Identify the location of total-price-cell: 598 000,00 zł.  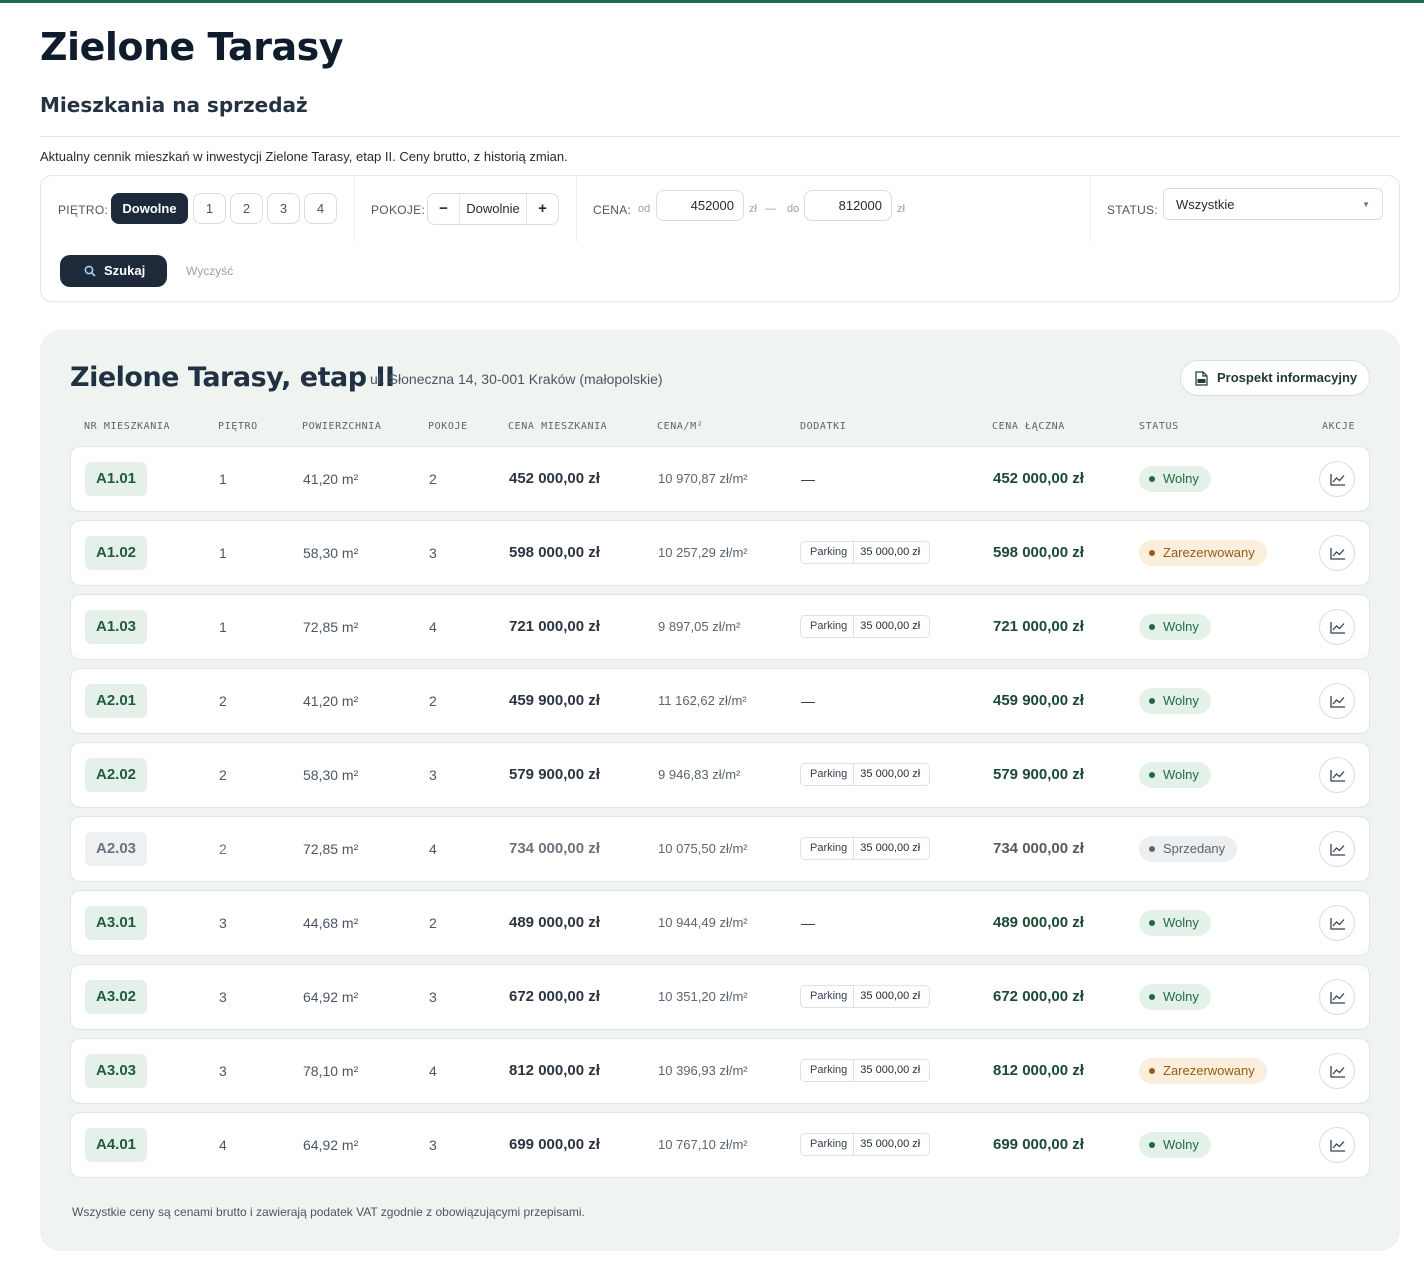
(1038, 552).